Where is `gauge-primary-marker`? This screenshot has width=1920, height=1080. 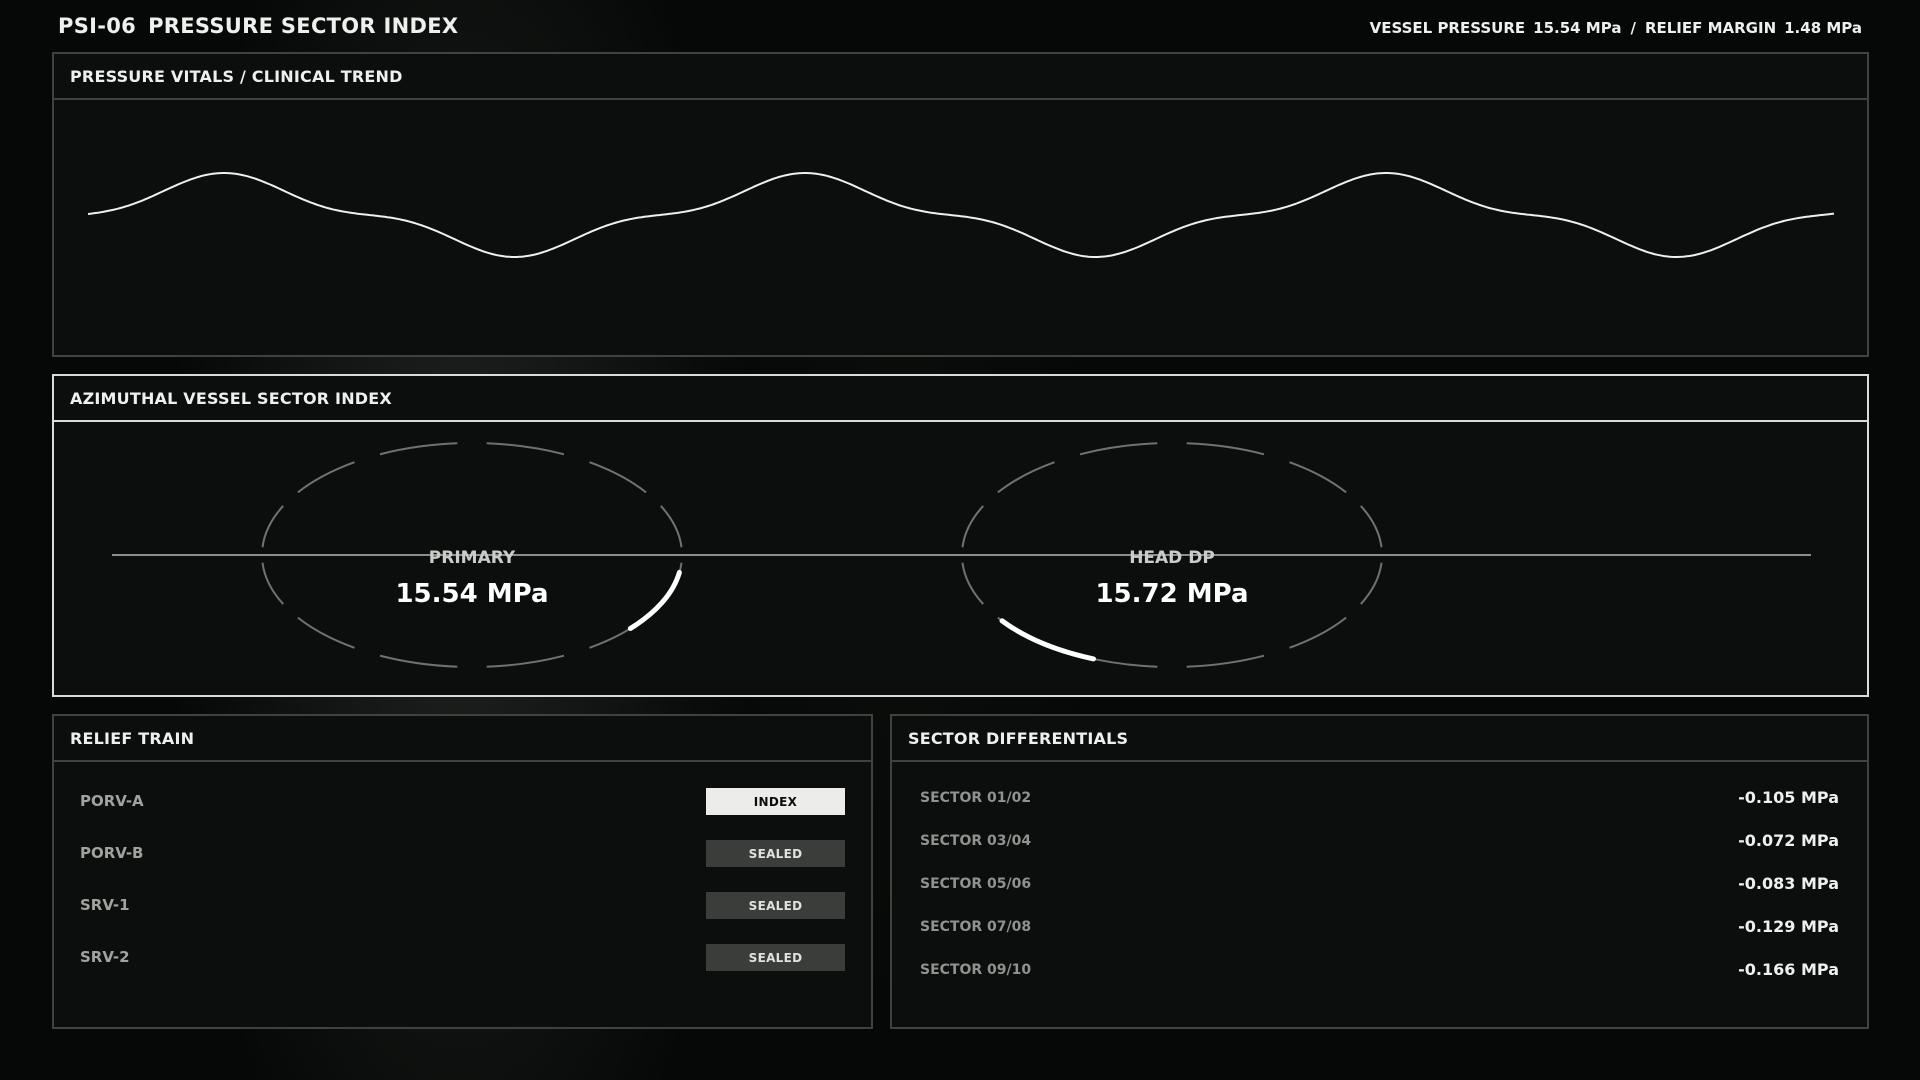 gauge-primary-marker is located at coordinates (654, 600).